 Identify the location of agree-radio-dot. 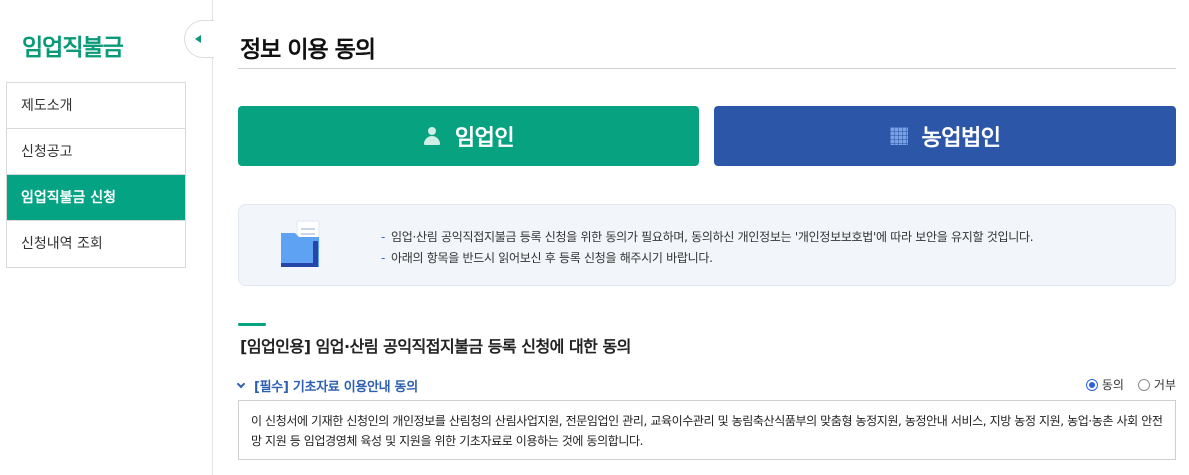
(1091, 384).